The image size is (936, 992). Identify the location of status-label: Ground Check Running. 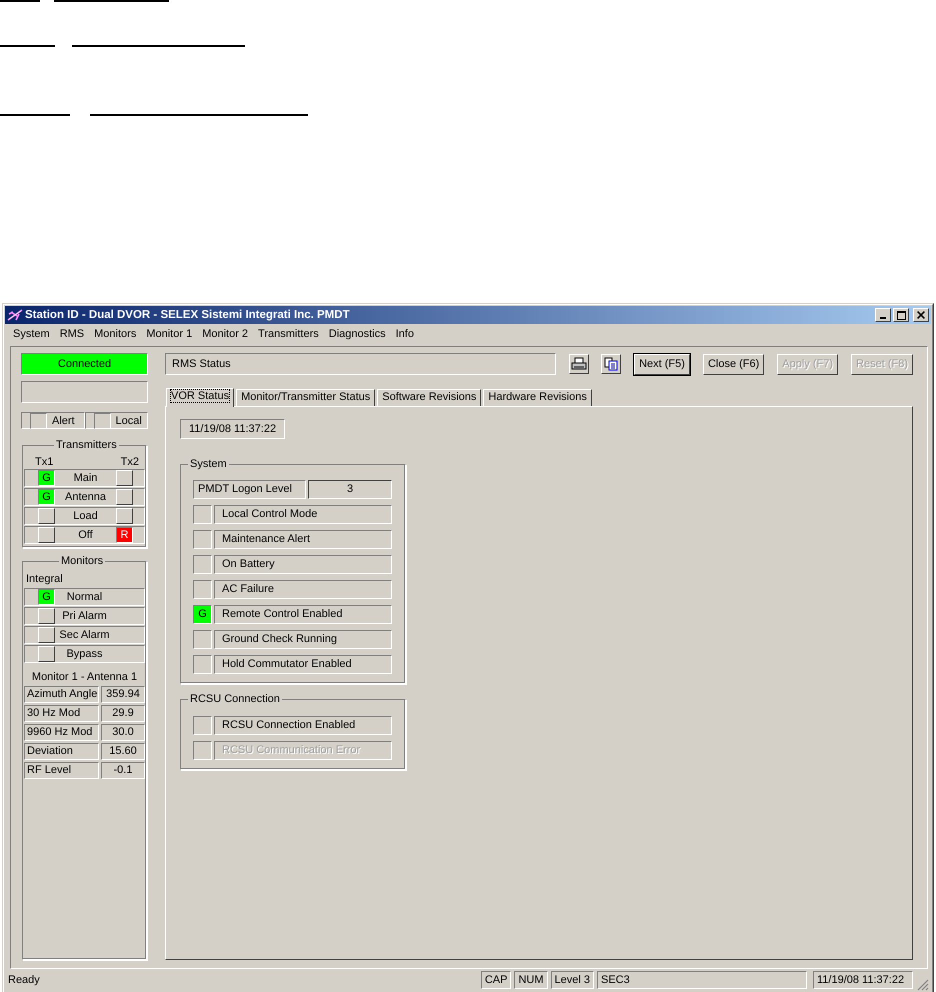
(303, 639).